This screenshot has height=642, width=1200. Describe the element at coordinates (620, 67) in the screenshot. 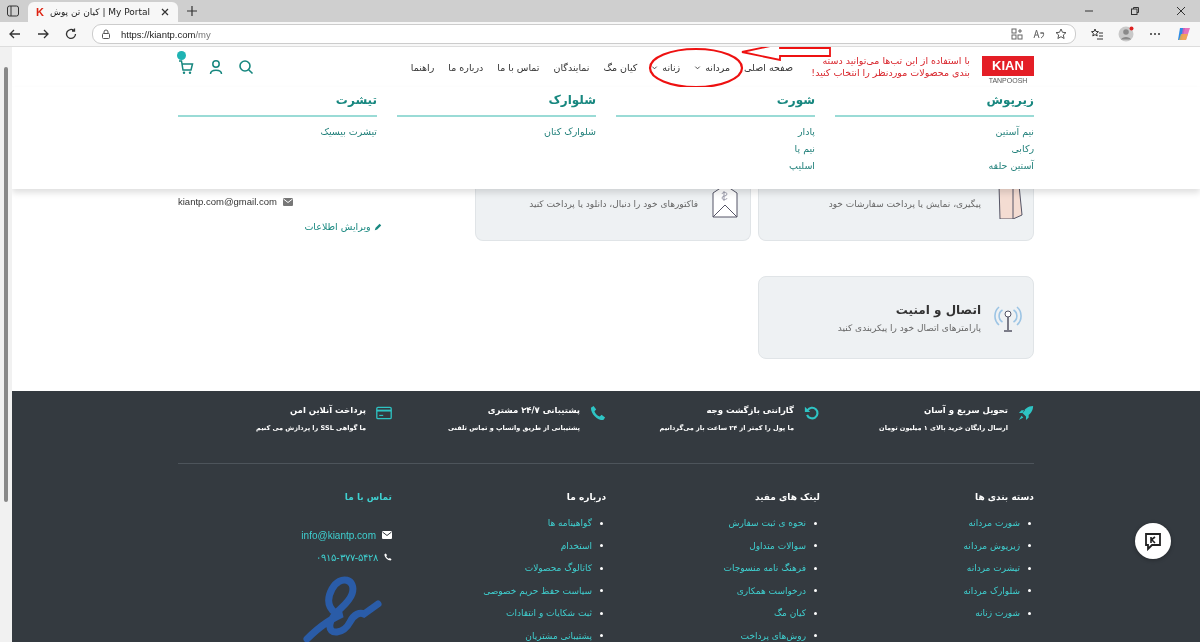

I see `nav-link: کیان مگ` at that location.